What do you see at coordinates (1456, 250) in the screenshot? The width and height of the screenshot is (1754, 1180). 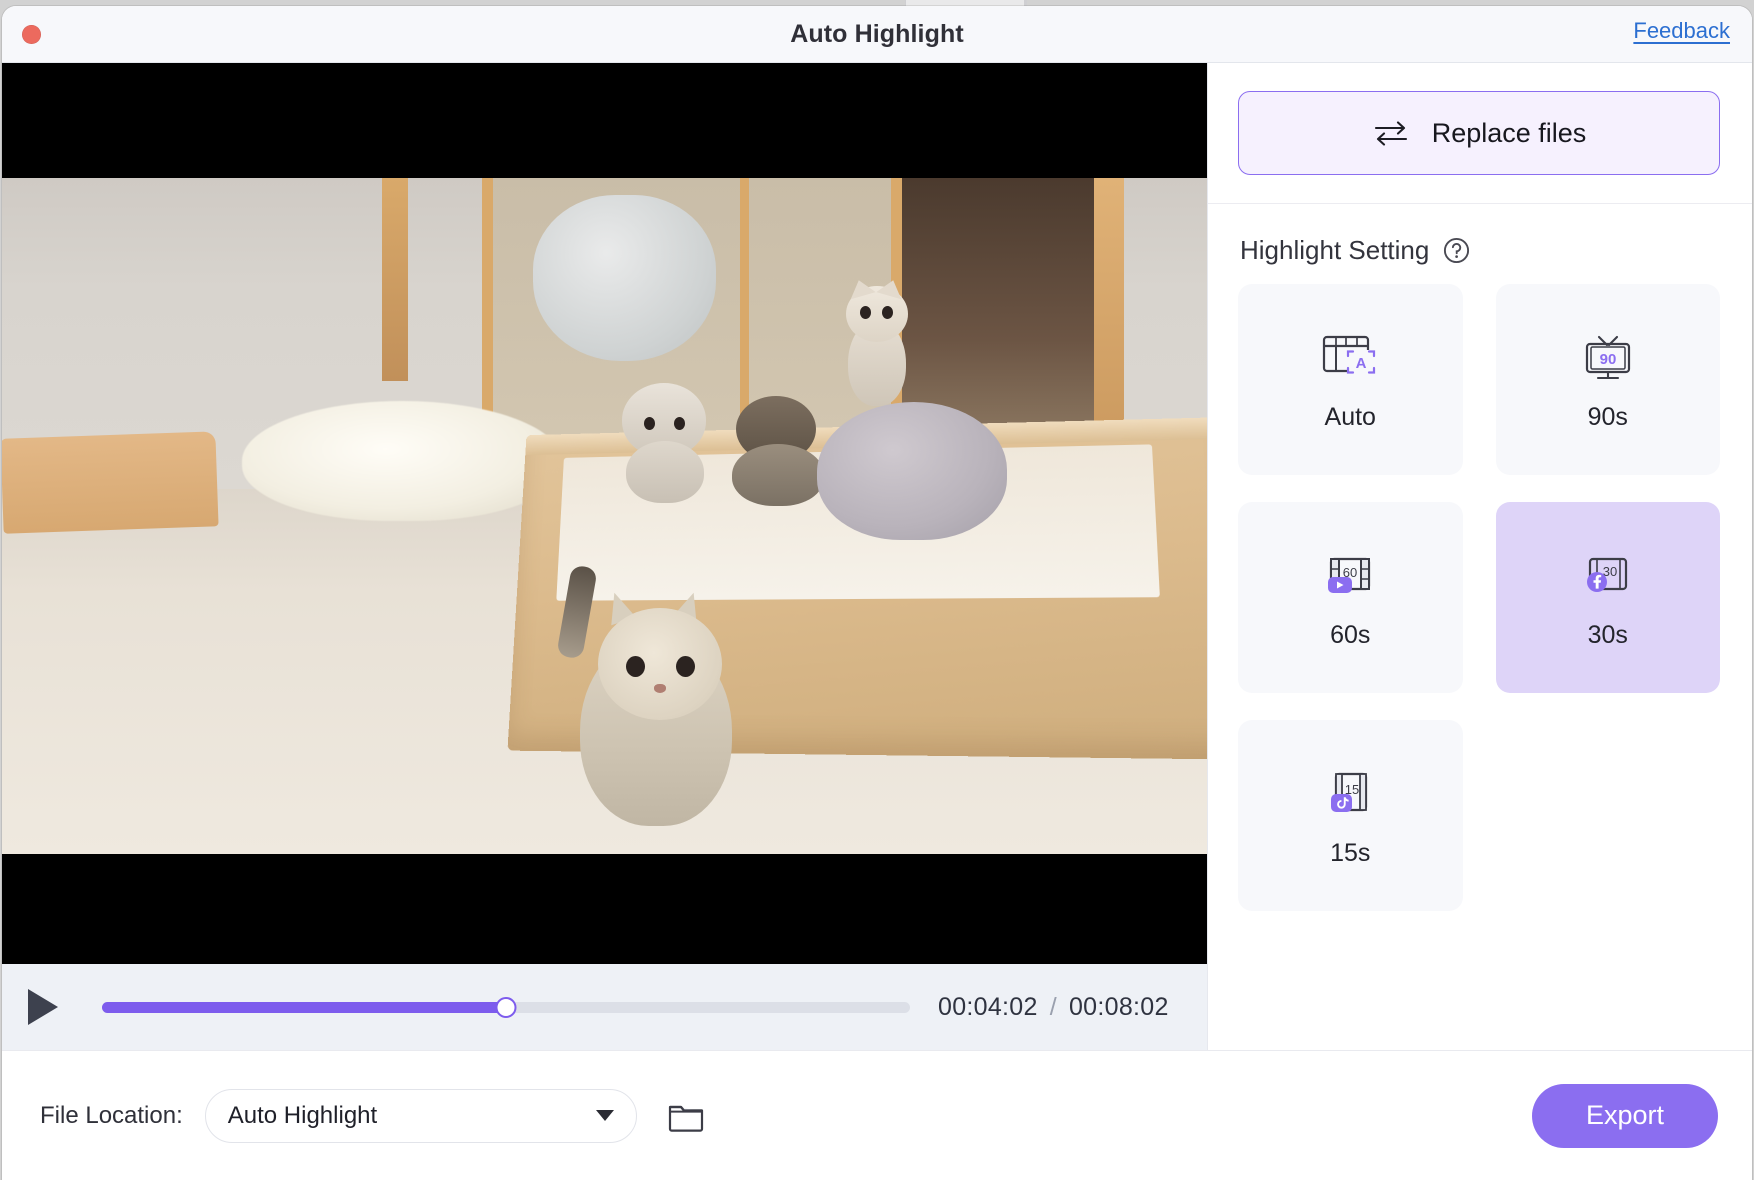 I see `question-mark-icon` at bounding box center [1456, 250].